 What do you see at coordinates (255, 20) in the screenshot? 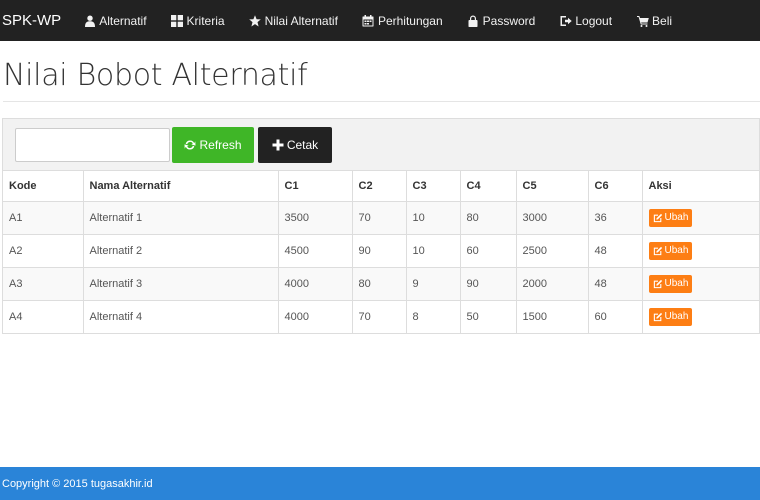
I see `star-icon` at bounding box center [255, 20].